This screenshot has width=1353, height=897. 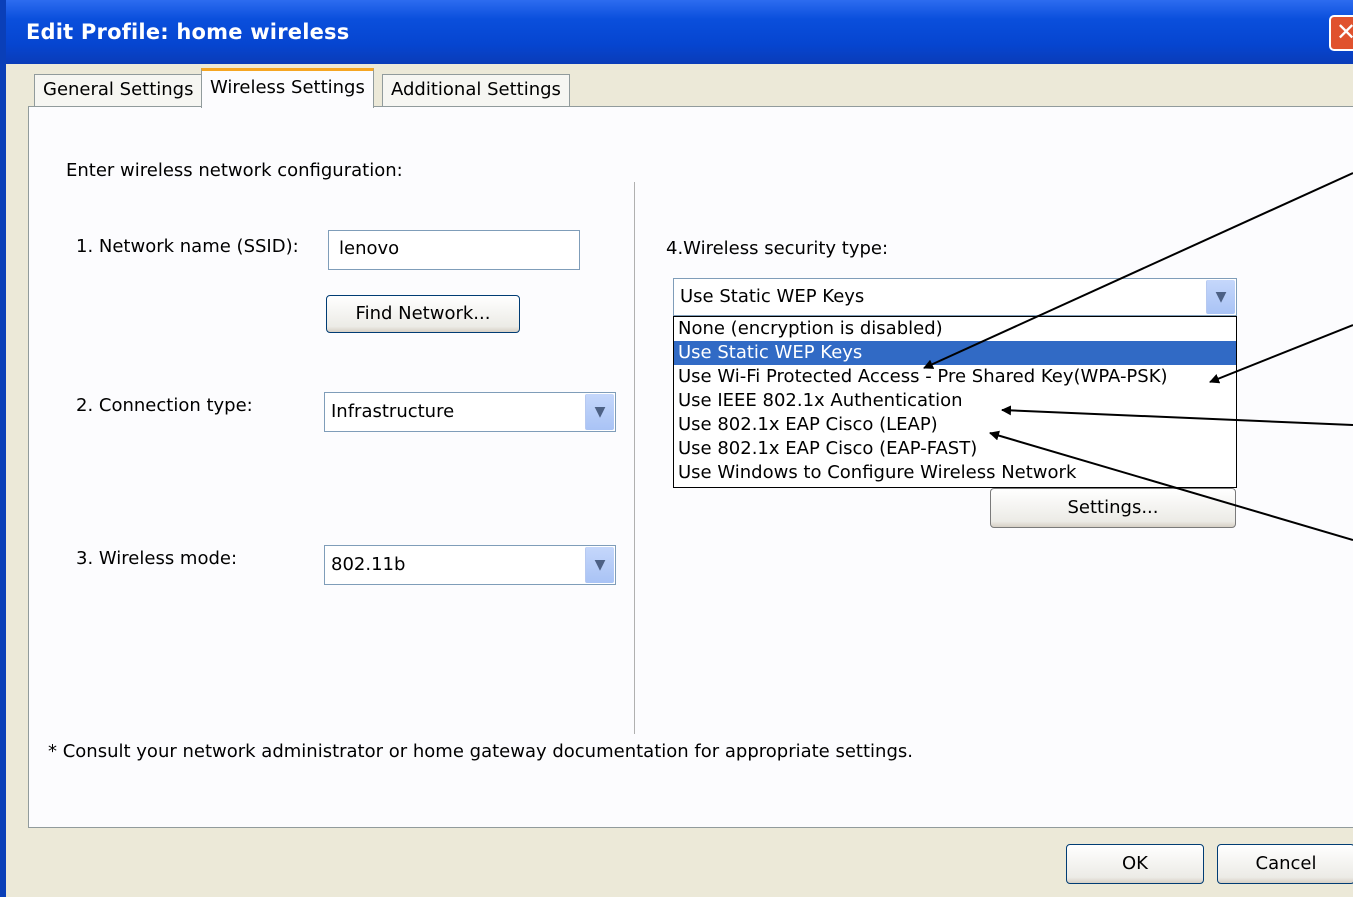 What do you see at coordinates (1281, 354) in the screenshot?
I see `arrow-to-wpa-psk` at bounding box center [1281, 354].